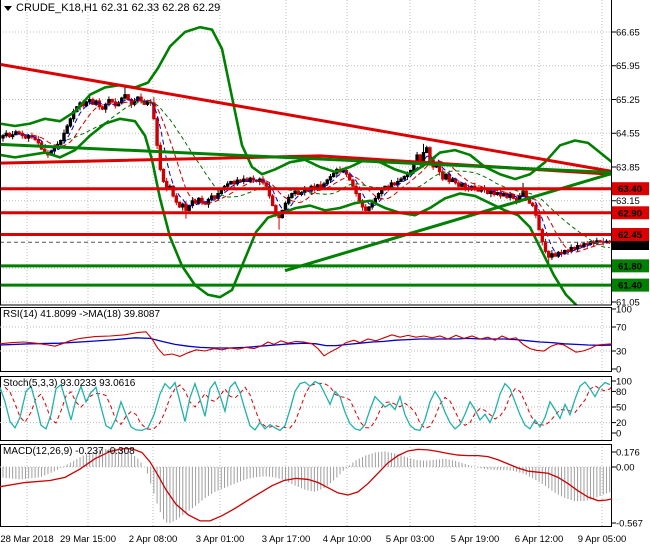  Describe the element at coordinates (306, 485) in the screenshot. I see `macd-signal-line` at that location.